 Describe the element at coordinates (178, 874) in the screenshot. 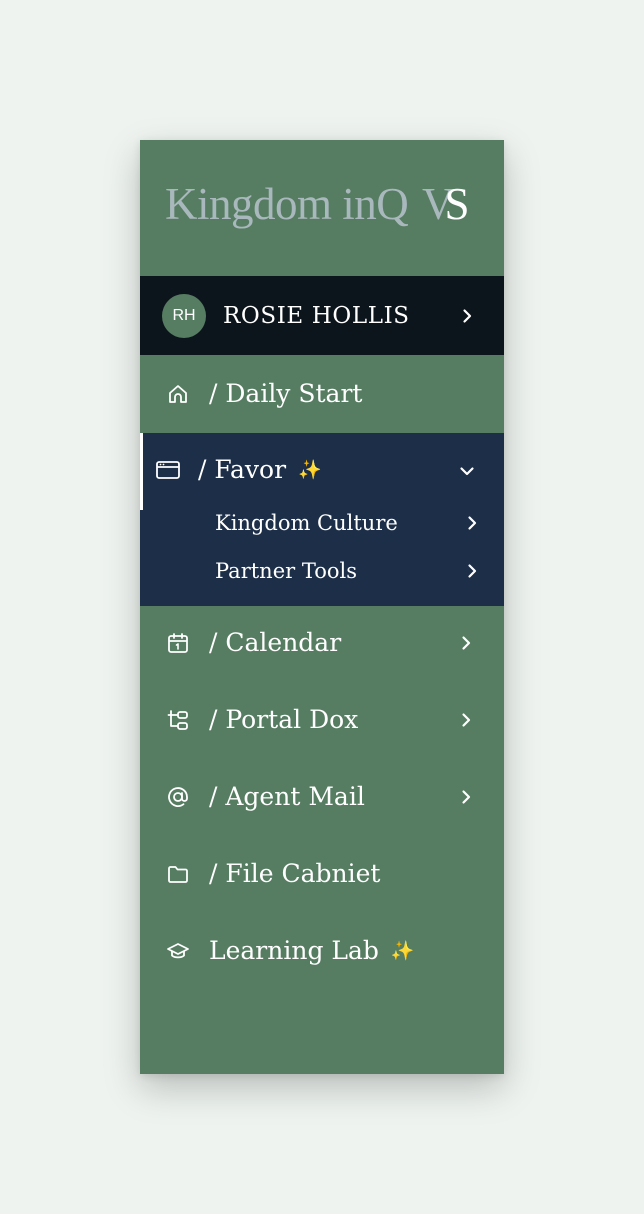

I see `folder-icon` at that location.